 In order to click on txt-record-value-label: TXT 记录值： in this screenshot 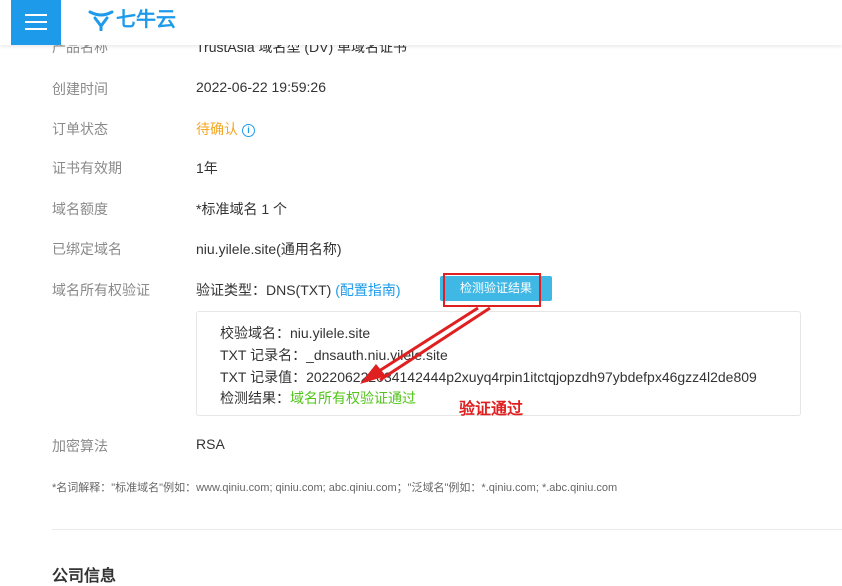, I will do `click(263, 377)`.